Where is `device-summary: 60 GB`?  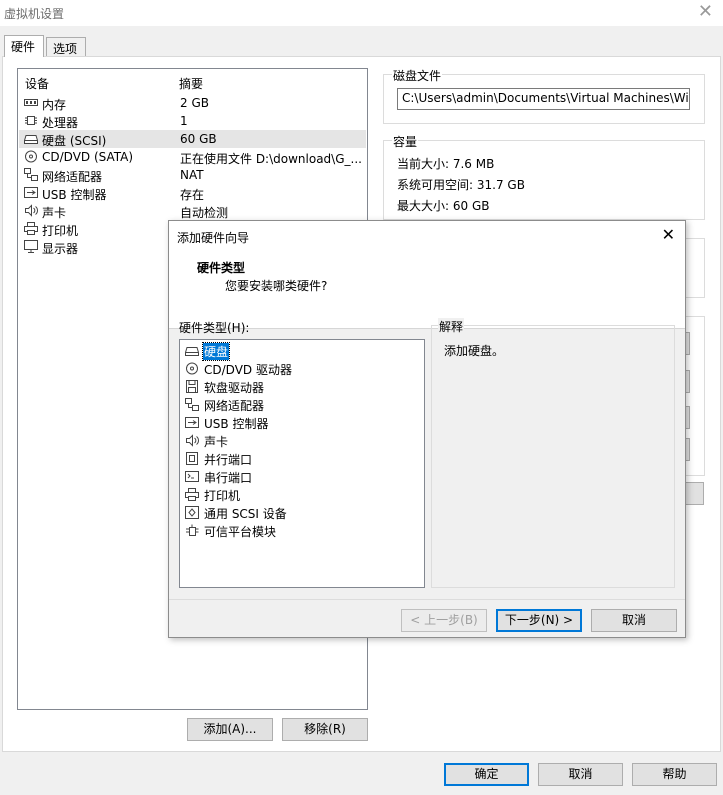 device-summary: 60 GB is located at coordinates (198, 139).